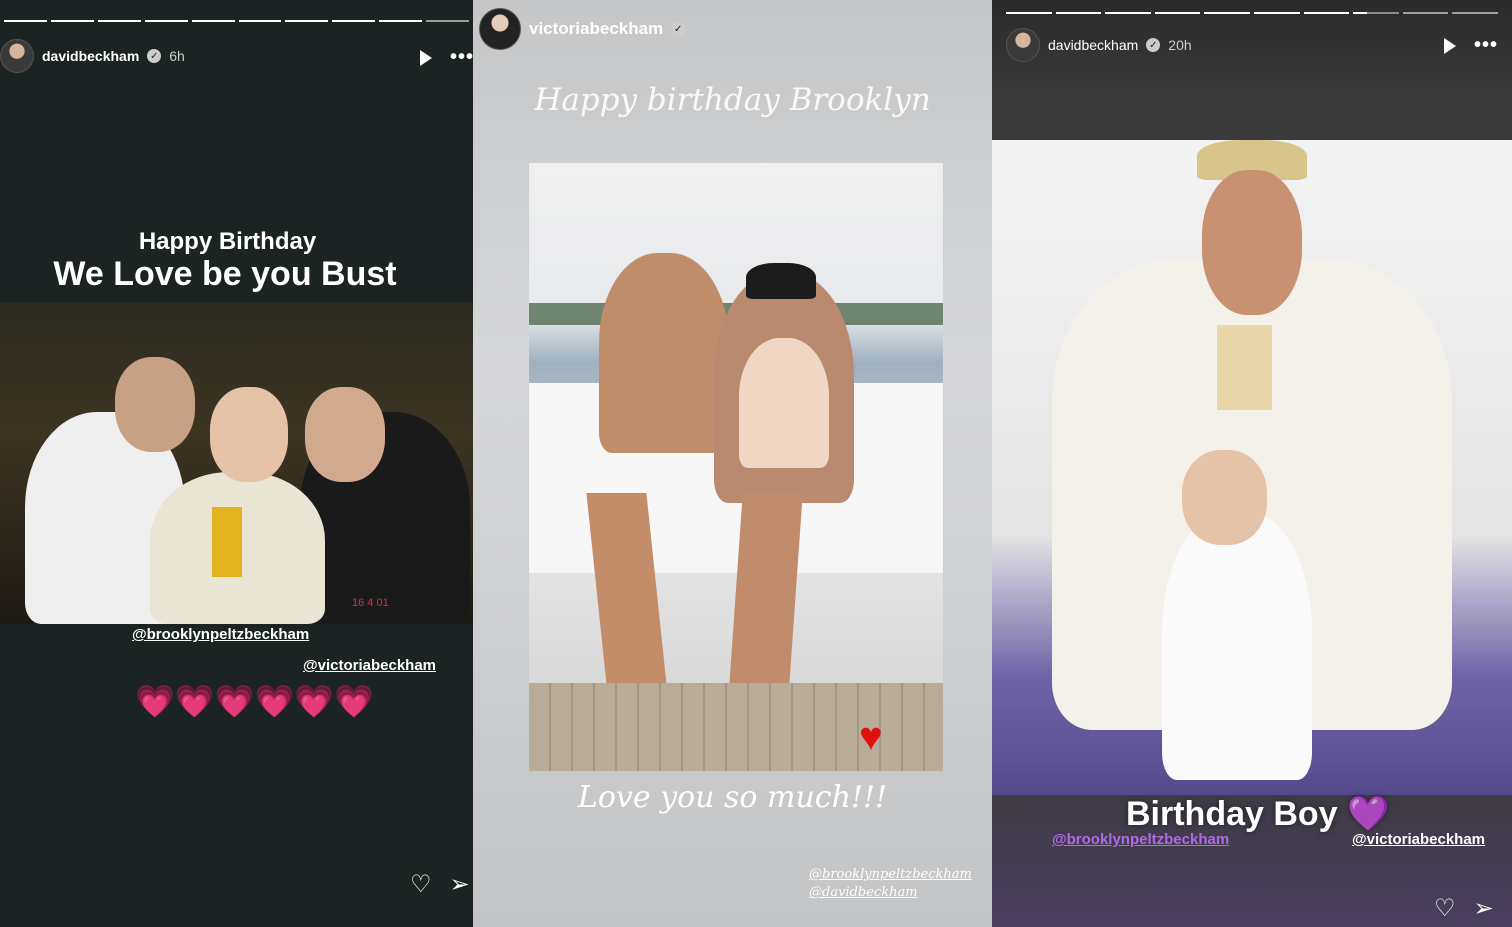  Describe the element at coordinates (255, 701) in the screenshot. I see `pink-hearts-emoji: 💗💗💗💗💗💗` at that location.